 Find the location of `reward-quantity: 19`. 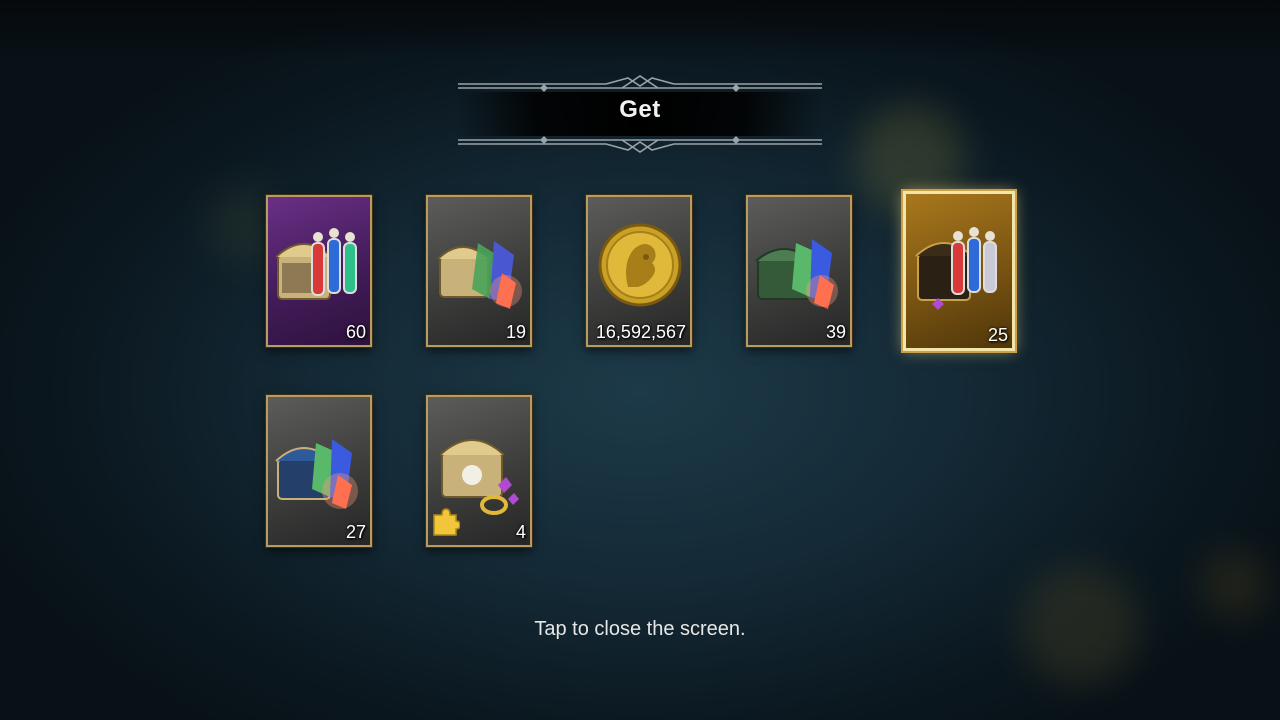

reward-quantity: 19 is located at coordinates (515, 332).